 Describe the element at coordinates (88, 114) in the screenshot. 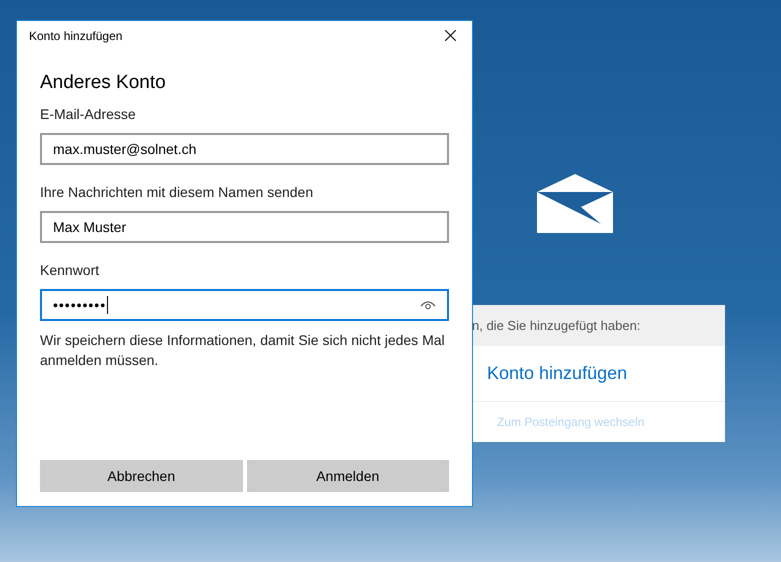

I see `field-label: E-Mail-Adresse` at that location.